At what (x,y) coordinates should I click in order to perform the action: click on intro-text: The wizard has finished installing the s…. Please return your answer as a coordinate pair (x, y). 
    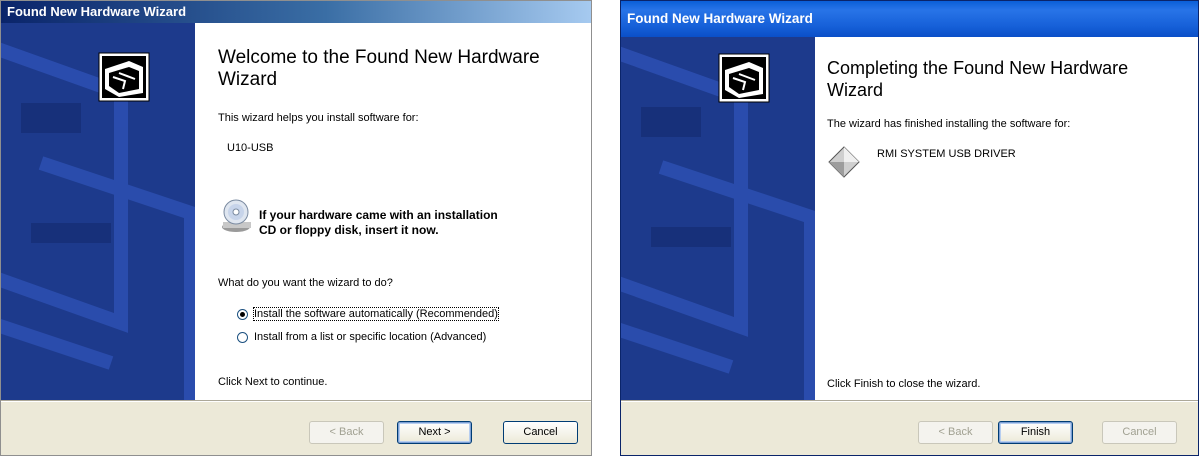
    Looking at the image, I should click on (949, 124).